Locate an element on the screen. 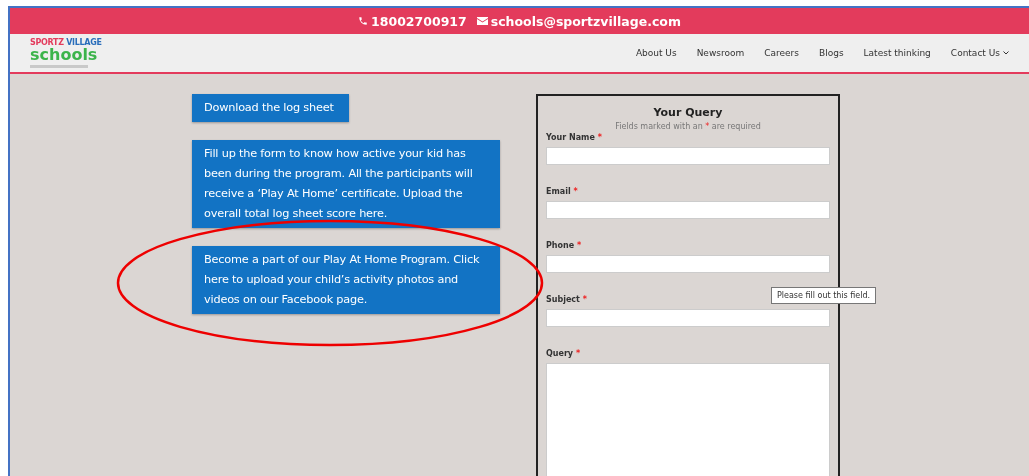 The height and width of the screenshot is (476, 1029). logo: SPORTZ VILLAGE schools is located at coordinates (66, 53).